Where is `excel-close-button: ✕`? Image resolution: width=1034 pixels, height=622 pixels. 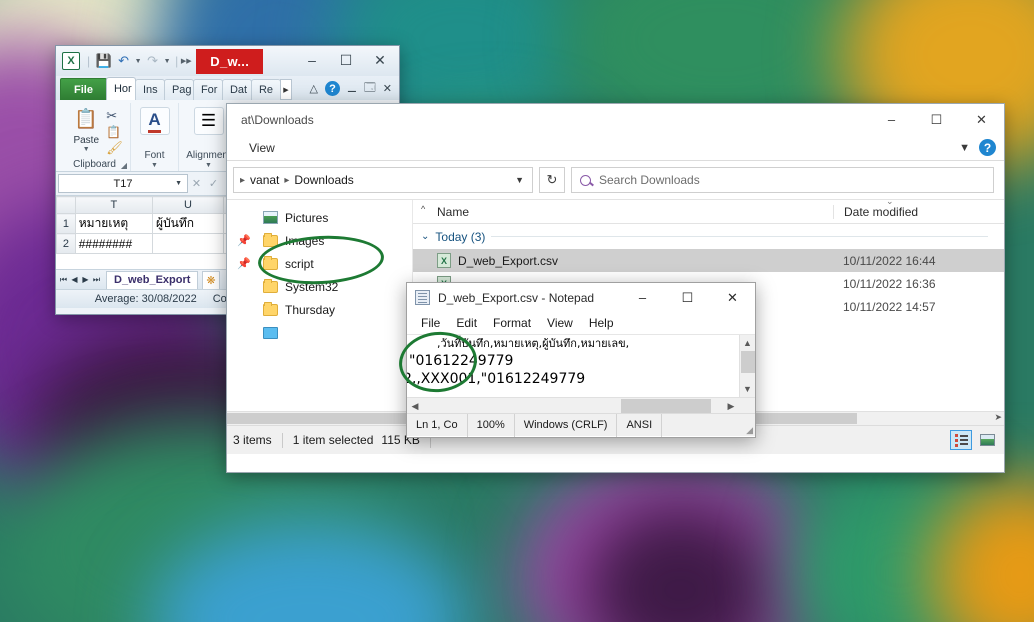
excel-close-button: ✕ is located at coordinates (380, 60).